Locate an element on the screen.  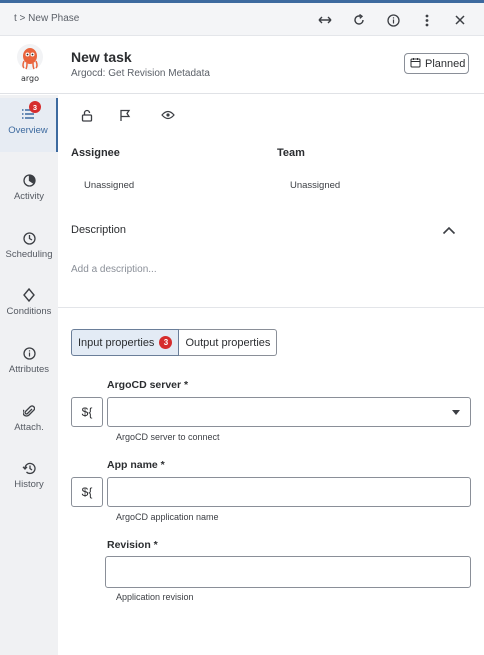
input-count-badge: 3 is located at coordinates (166, 342).